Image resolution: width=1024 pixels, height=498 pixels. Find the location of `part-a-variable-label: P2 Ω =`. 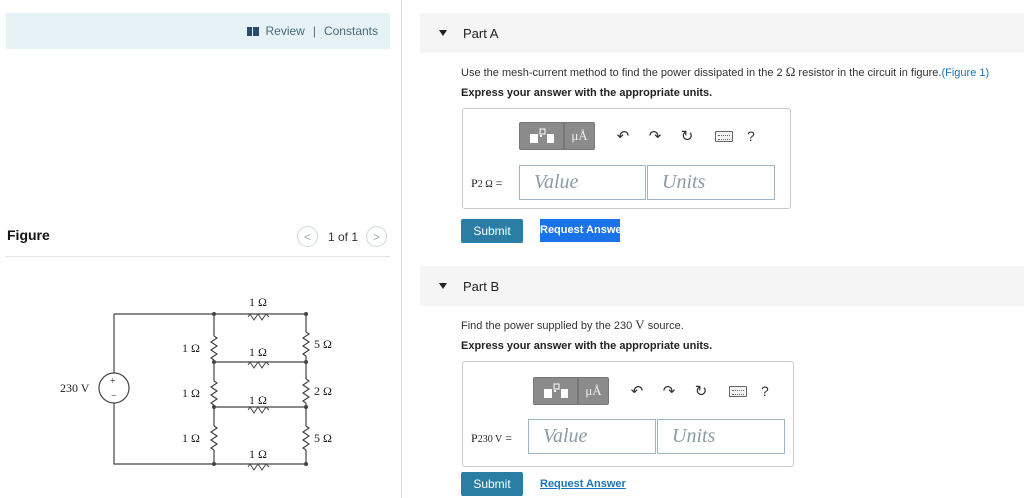

part-a-variable-label: P2 Ω = is located at coordinates (486, 183).